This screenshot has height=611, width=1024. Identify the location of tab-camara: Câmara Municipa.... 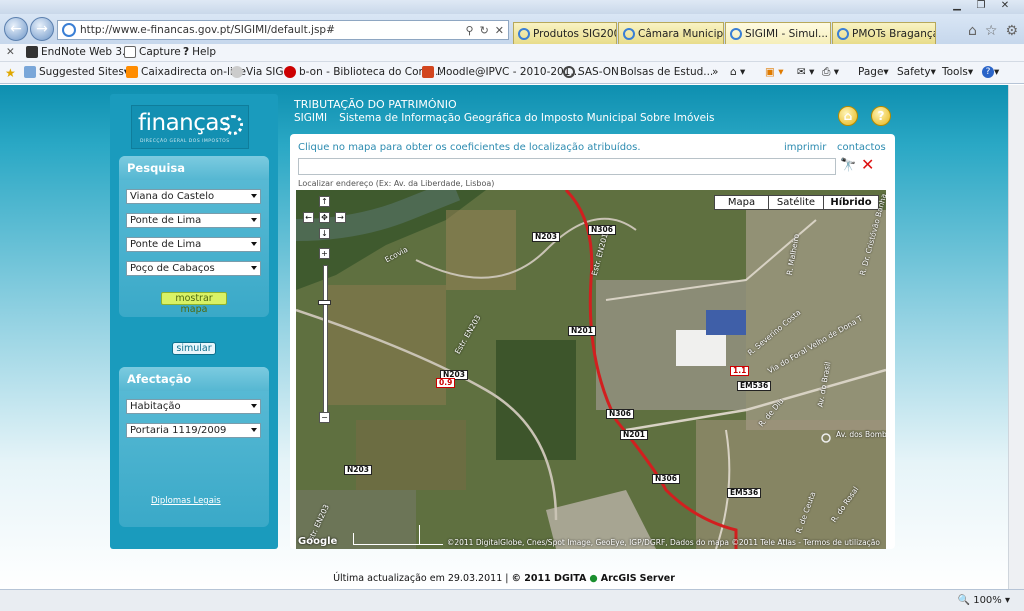
(671, 33).